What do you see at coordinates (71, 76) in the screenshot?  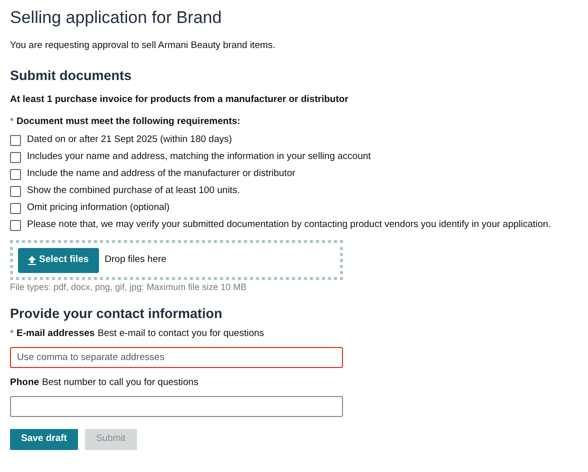 I see `section-heading: Submit documents` at bounding box center [71, 76].